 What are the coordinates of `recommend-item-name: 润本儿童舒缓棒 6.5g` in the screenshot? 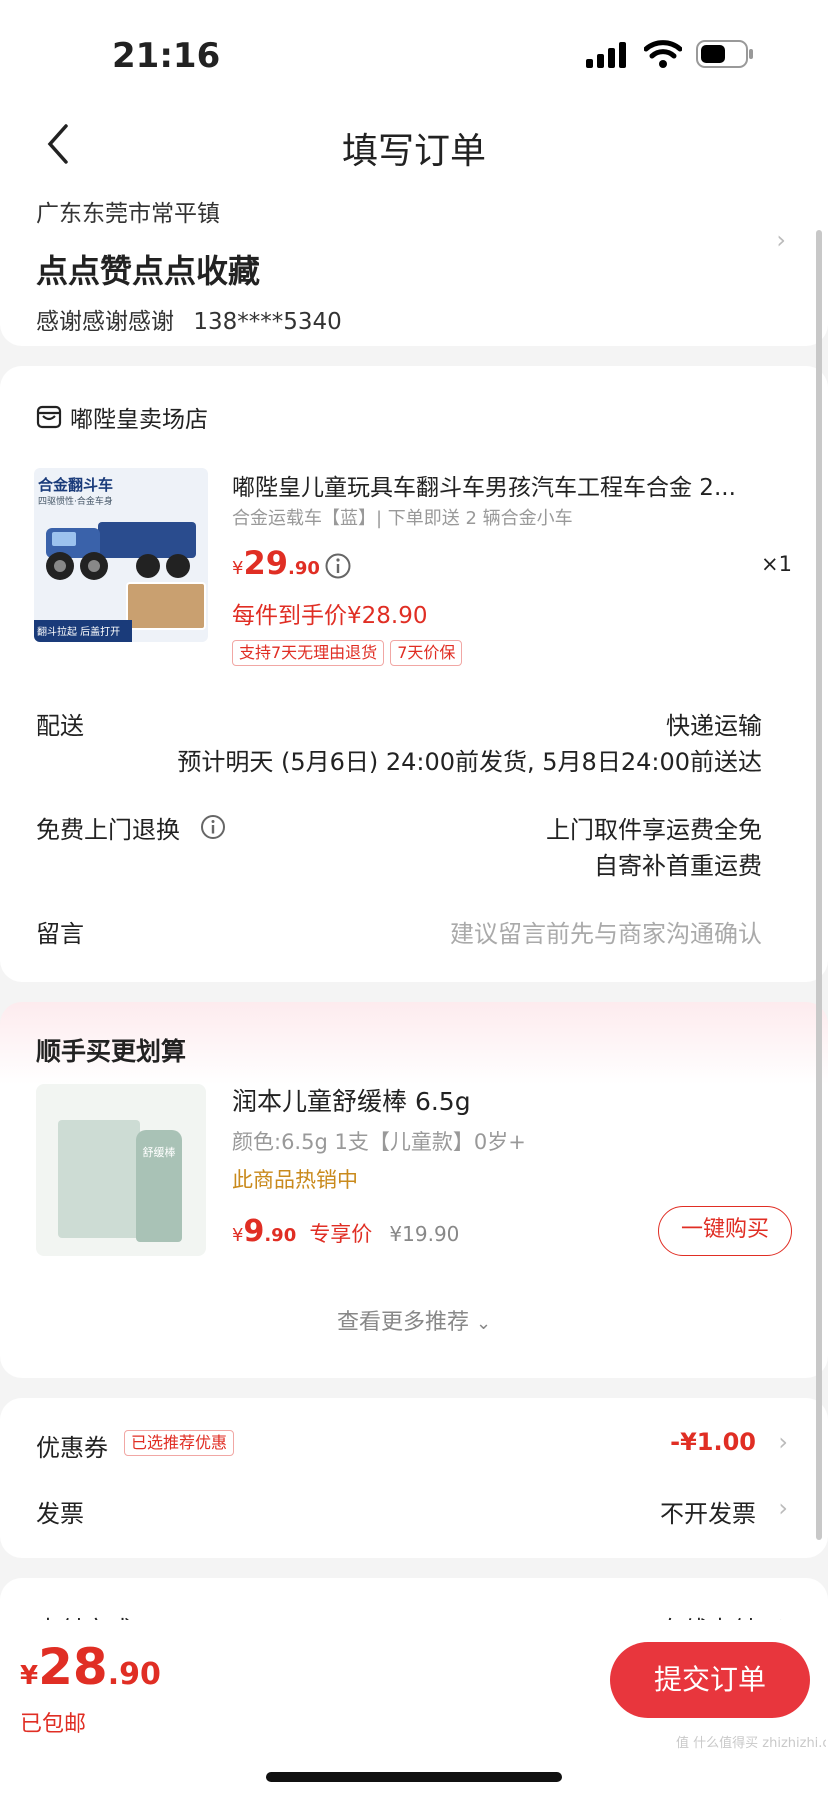 It's located at (351, 1100).